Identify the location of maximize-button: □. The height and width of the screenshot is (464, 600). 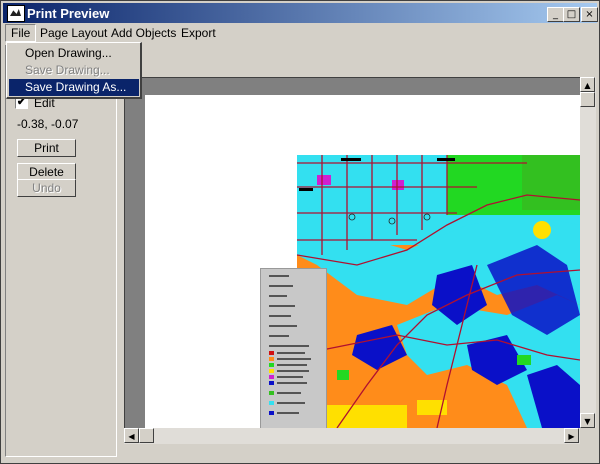
(571, 14).